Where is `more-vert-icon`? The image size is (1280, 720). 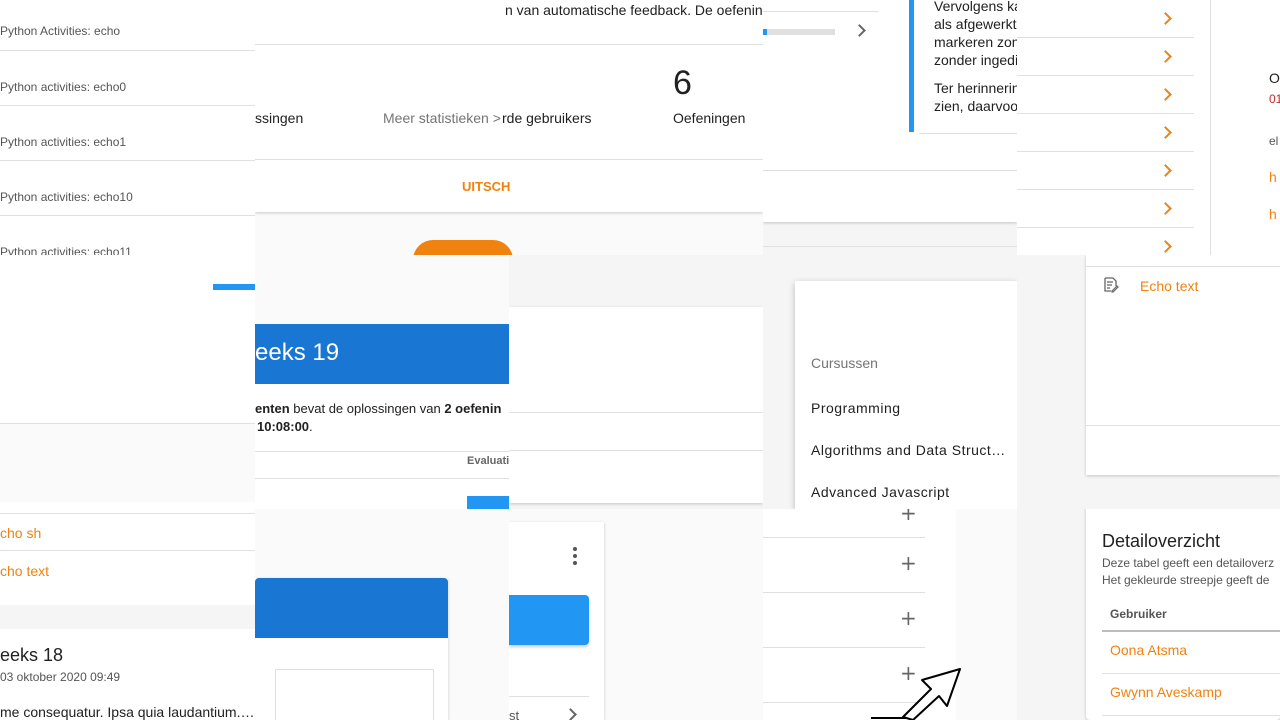
more-vert-icon is located at coordinates (575, 556).